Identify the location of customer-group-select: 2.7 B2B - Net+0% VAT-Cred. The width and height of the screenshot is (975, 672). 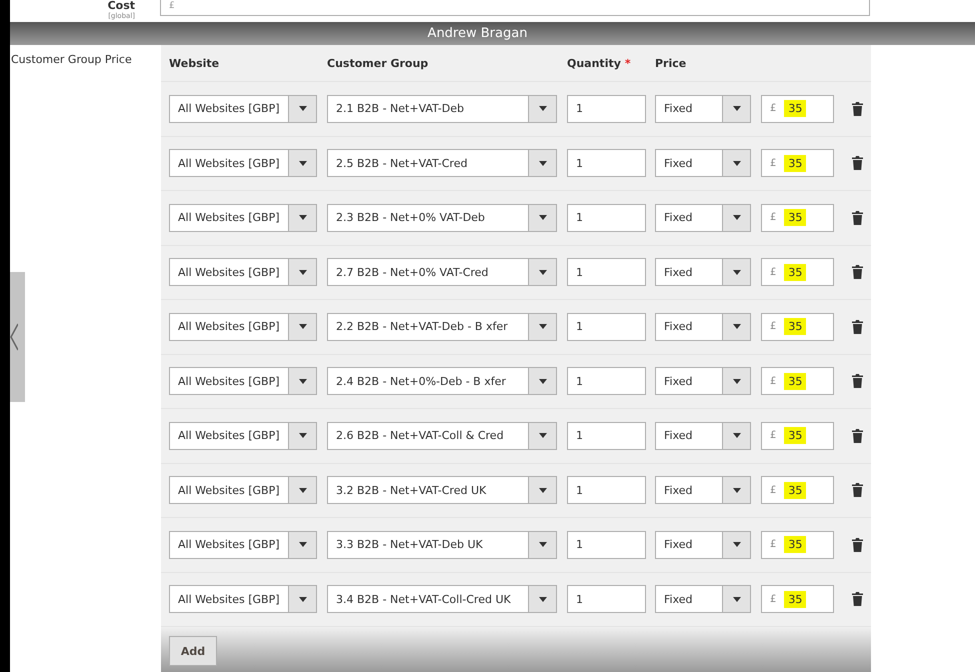
(442, 272).